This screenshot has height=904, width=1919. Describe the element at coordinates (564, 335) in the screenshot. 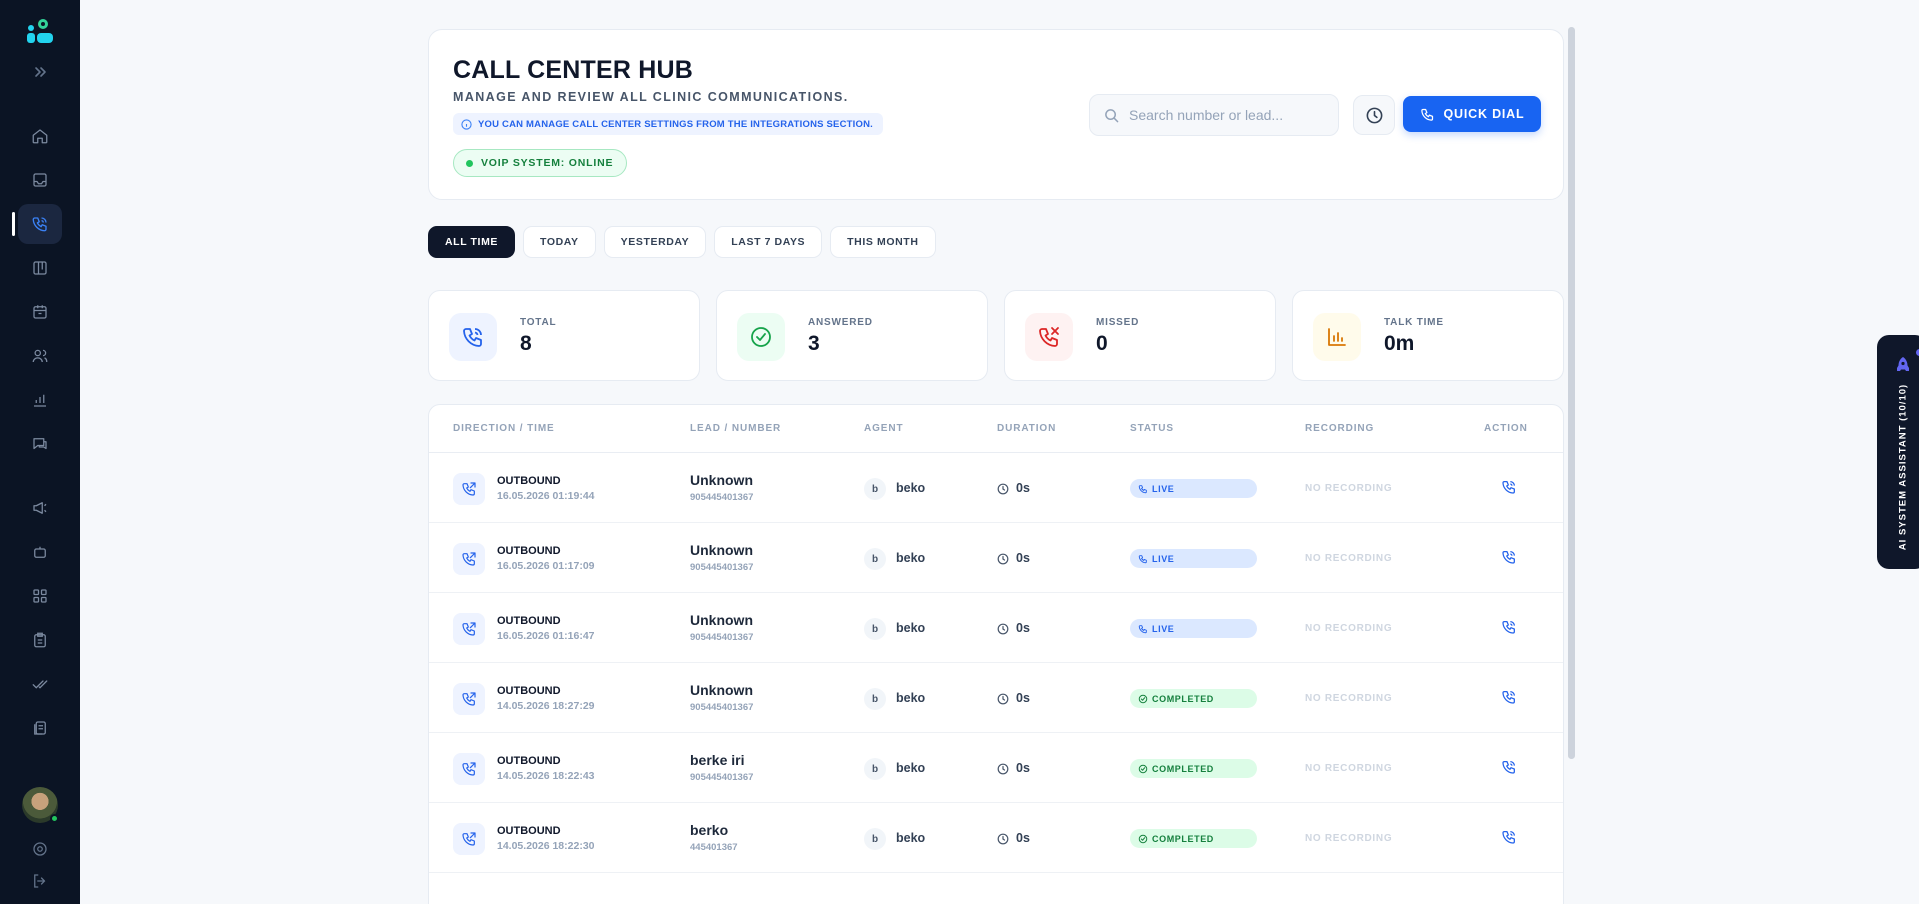

I see `stat-card-total: TOTAL 8` at that location.